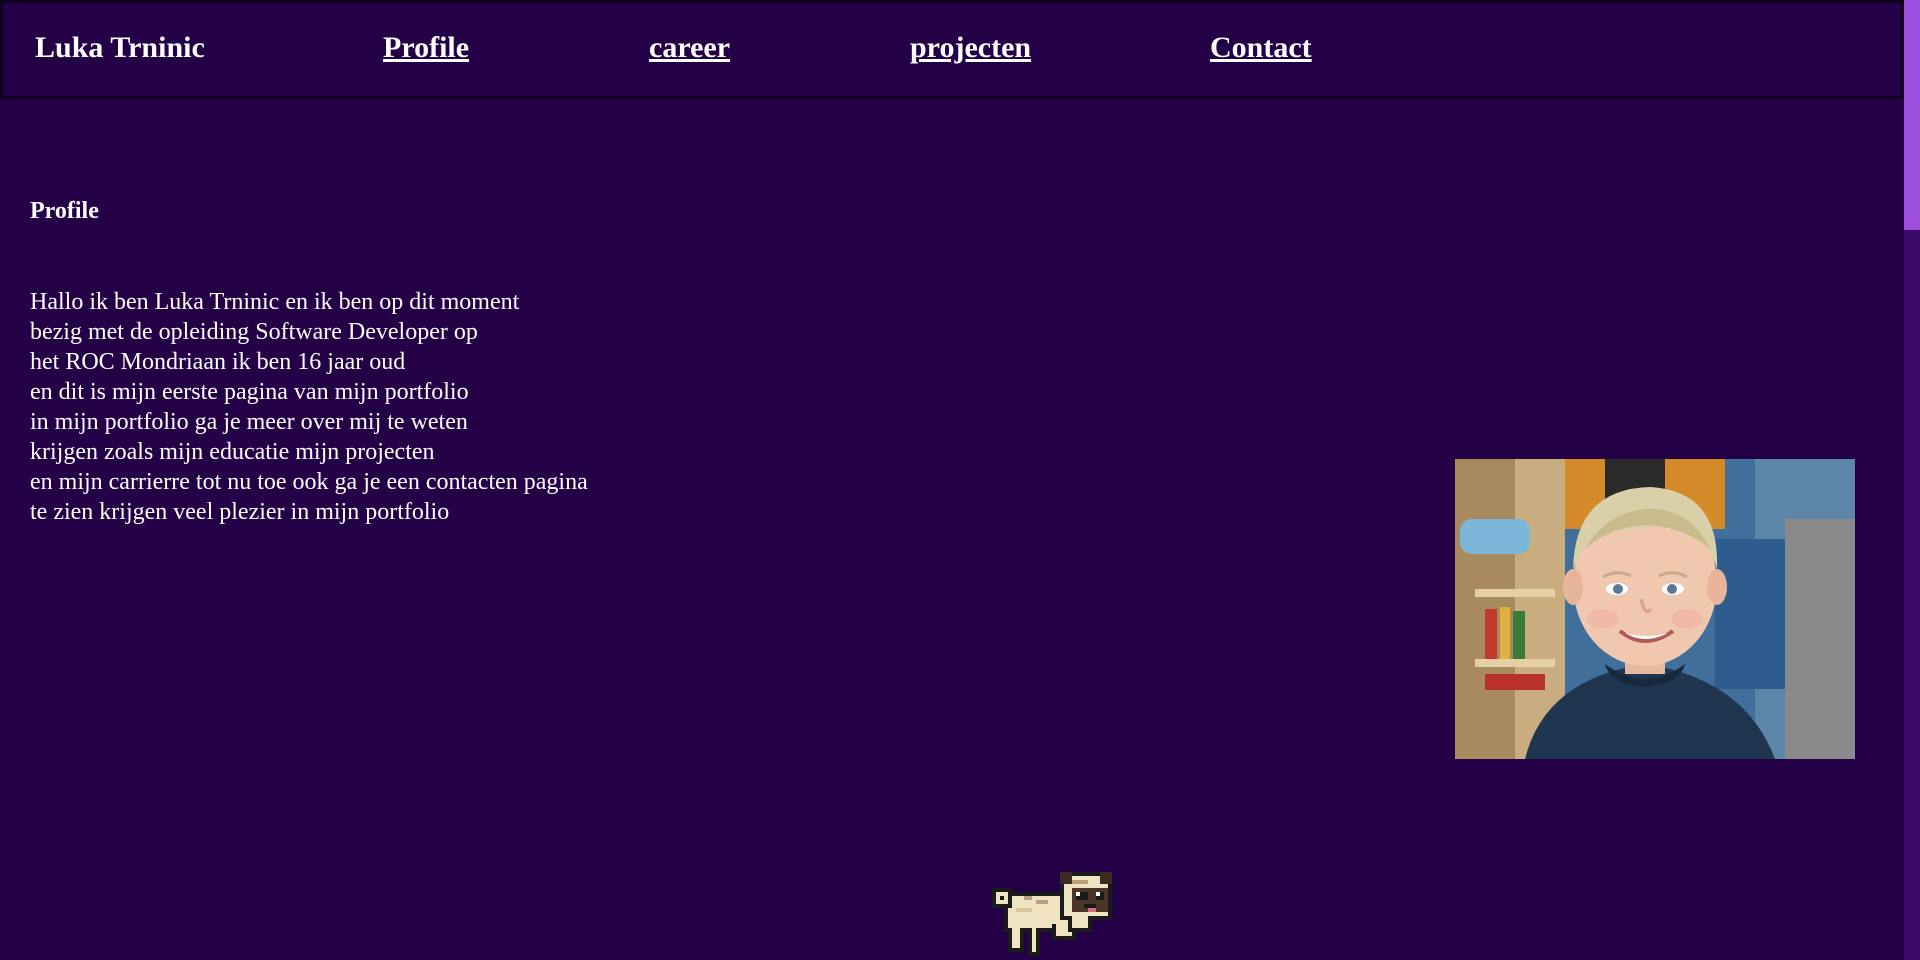  I want to click on pug-icon, so click(1054, 914).